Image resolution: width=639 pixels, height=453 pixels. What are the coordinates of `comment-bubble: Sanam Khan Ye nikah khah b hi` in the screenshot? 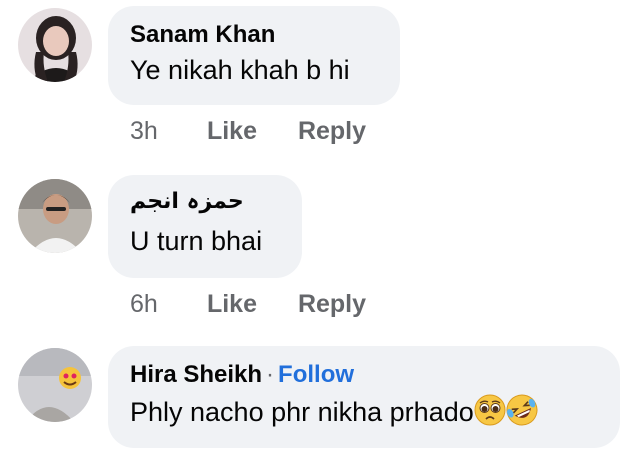 It's located at (254, 55).